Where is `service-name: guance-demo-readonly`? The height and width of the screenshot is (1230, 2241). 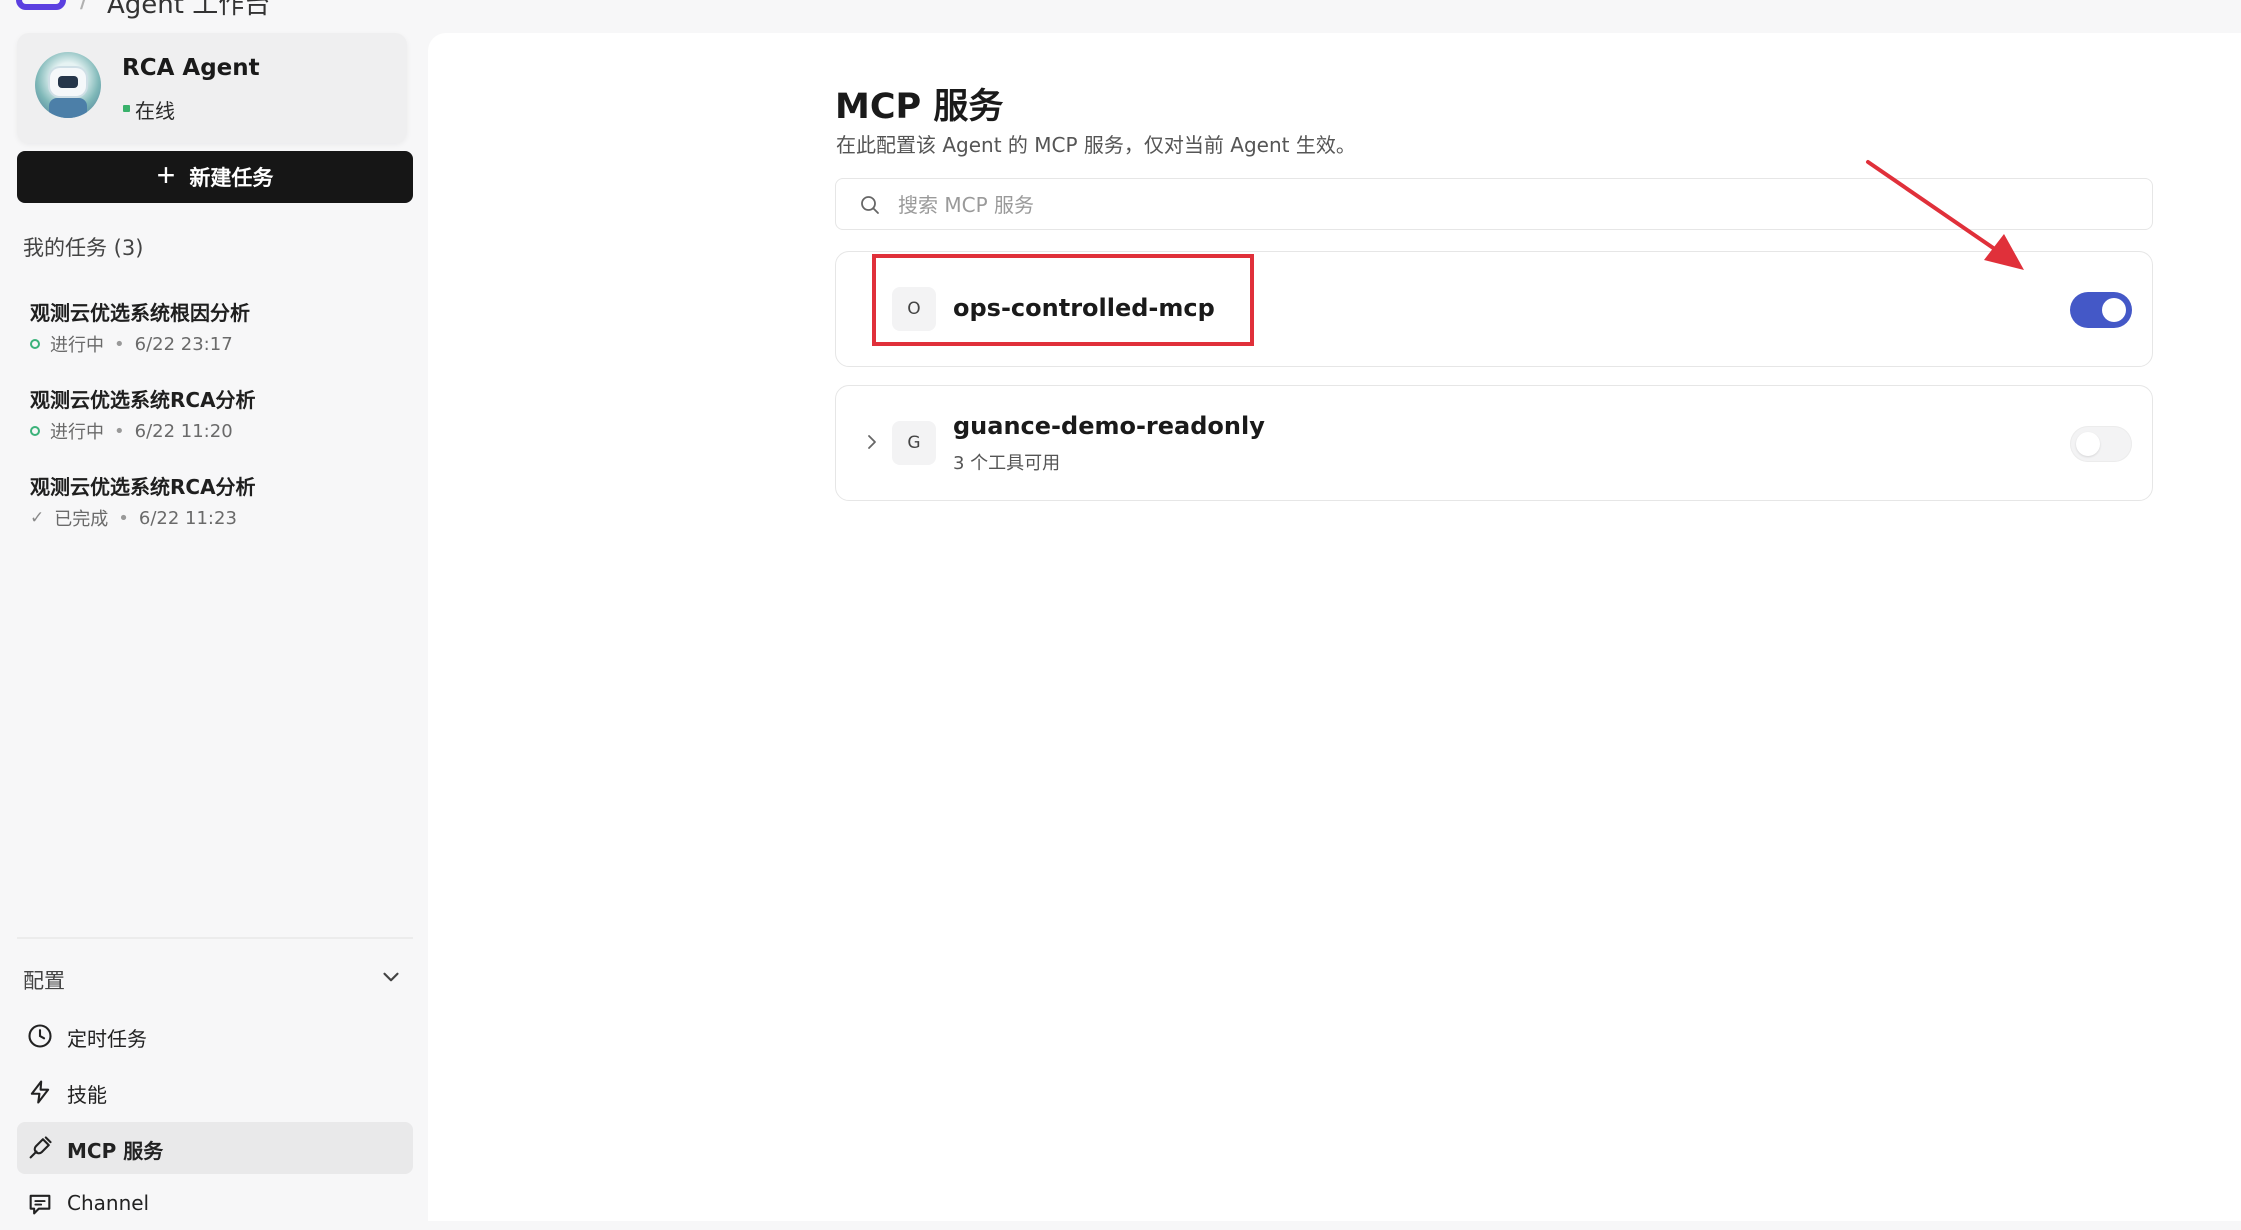 service-name: guance-demo-readonly is located at coordinates (1109, 426).